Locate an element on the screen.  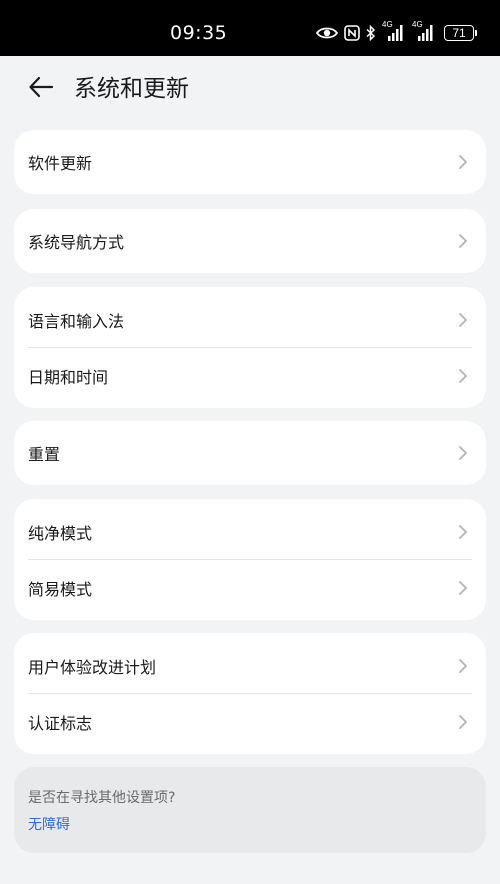
nfc-icon is located at coordinates (352, 33).